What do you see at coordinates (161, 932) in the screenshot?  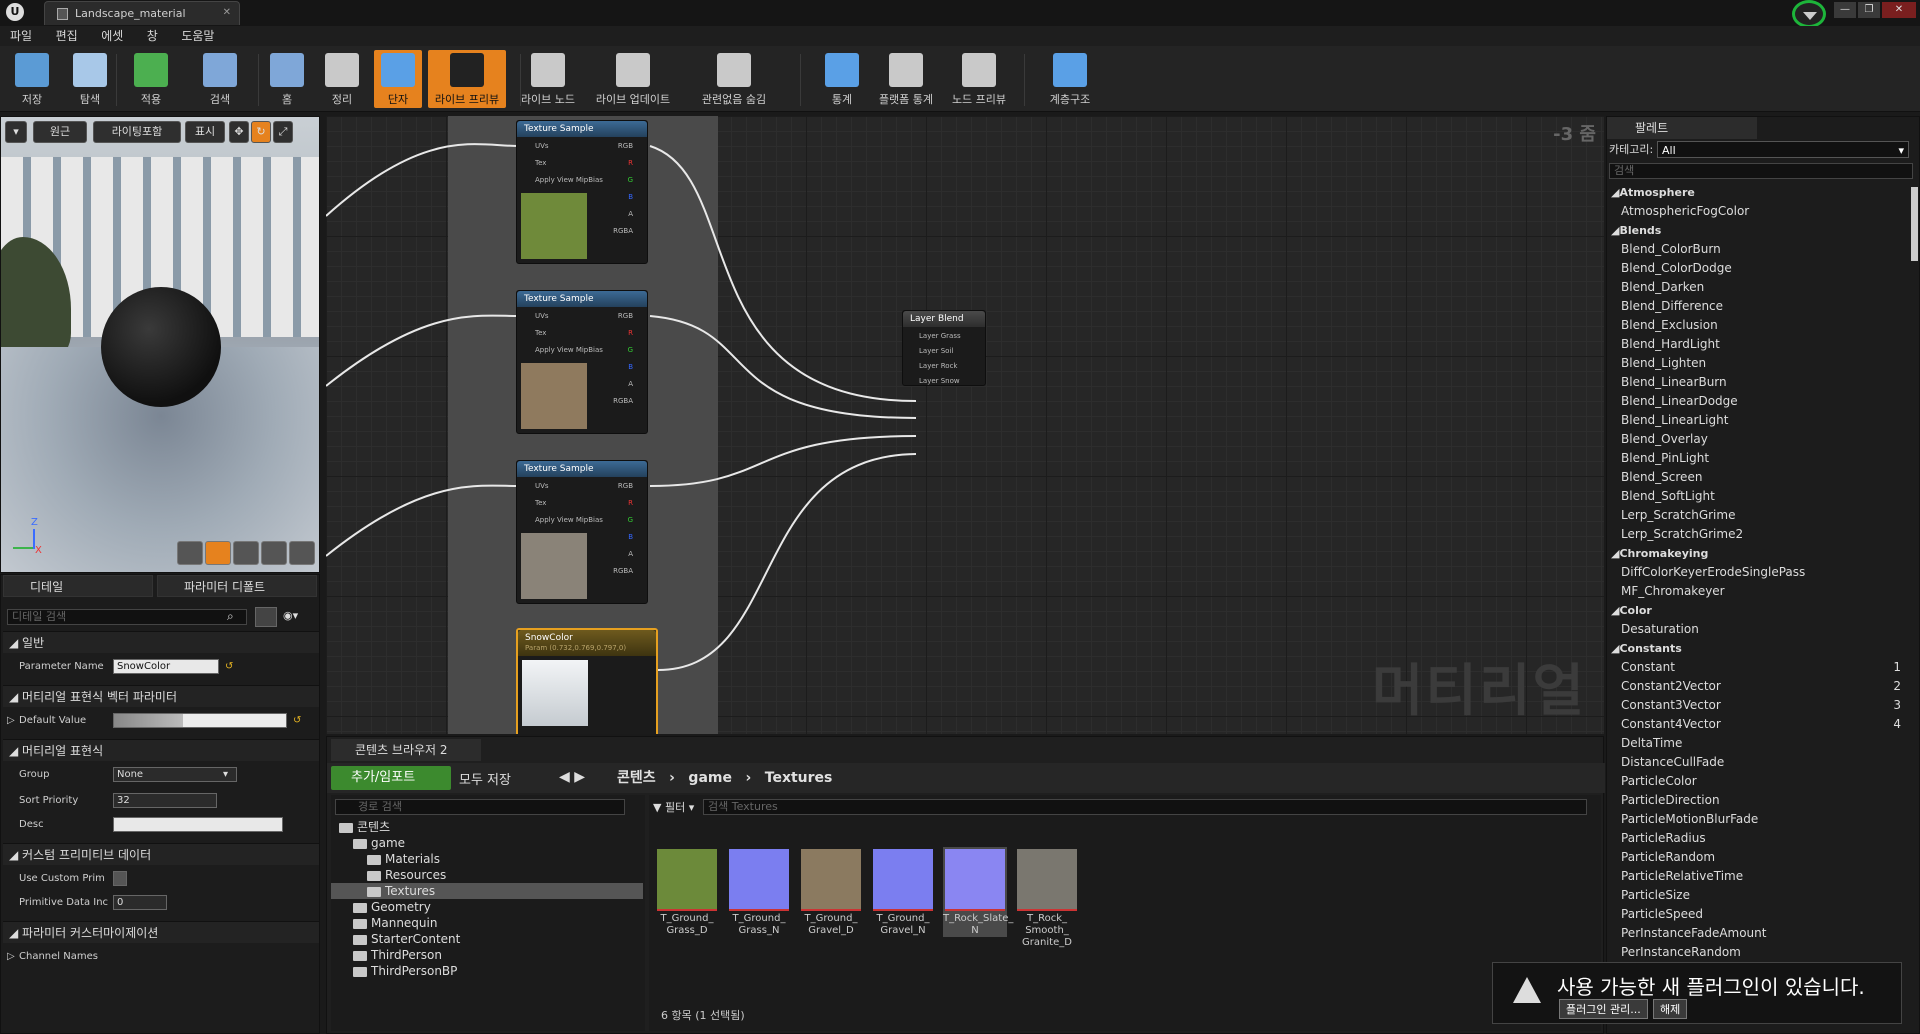 I see `section-param-custom: ◢ 파라미터 커스터마이제이션` at bounding box center [161, 932].